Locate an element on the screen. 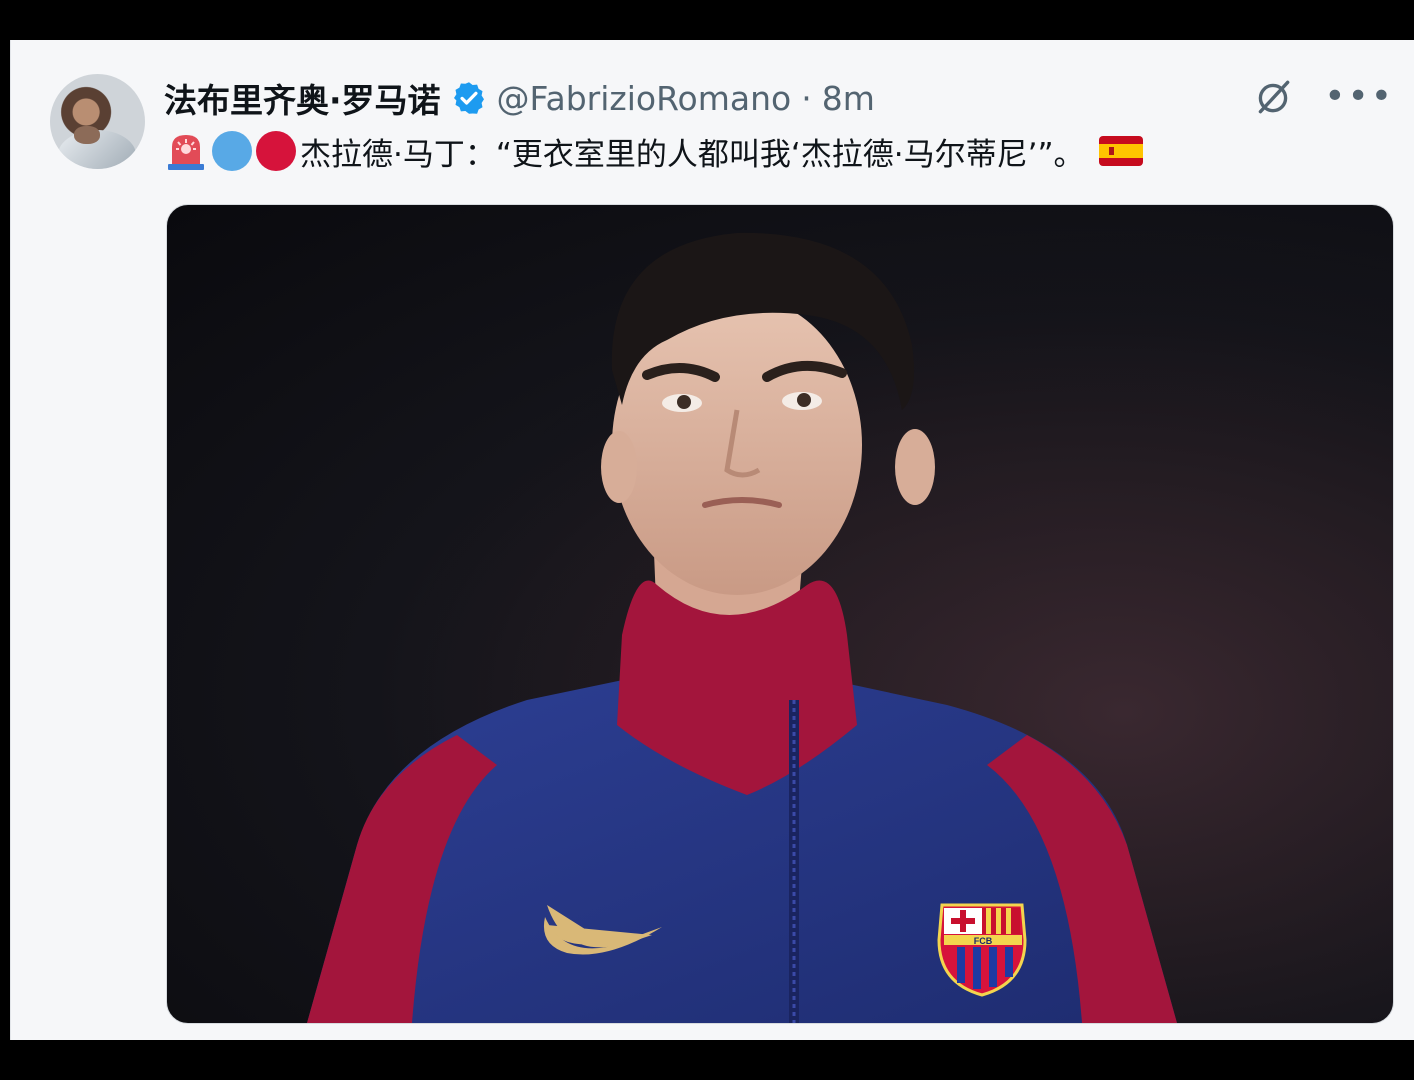  siren-icon is located at coordinates (186, 152).